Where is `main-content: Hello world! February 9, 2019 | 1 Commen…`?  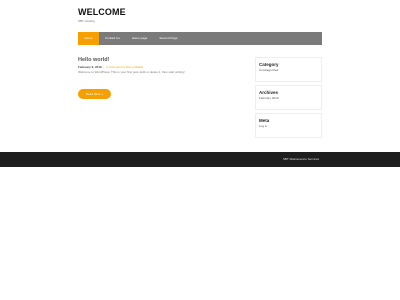 main-content: Hello world! February 9, 2019 | 1 Commen… is located at coordinates (158, 78).